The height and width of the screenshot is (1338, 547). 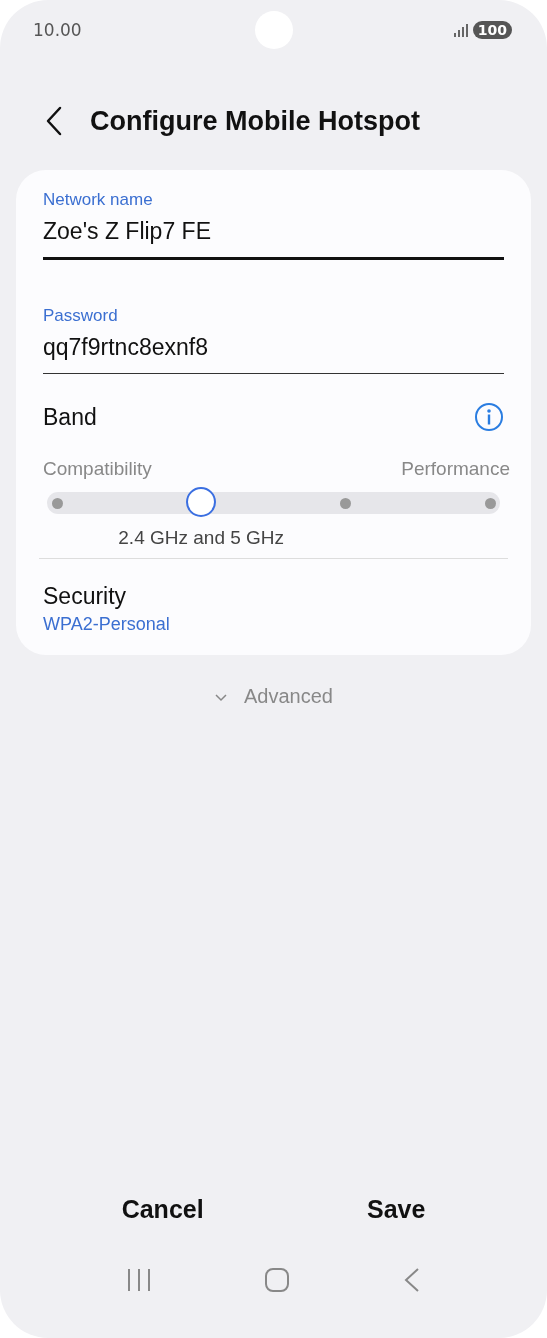 I want to click on security-label: Security, so click(x=85, y=596).